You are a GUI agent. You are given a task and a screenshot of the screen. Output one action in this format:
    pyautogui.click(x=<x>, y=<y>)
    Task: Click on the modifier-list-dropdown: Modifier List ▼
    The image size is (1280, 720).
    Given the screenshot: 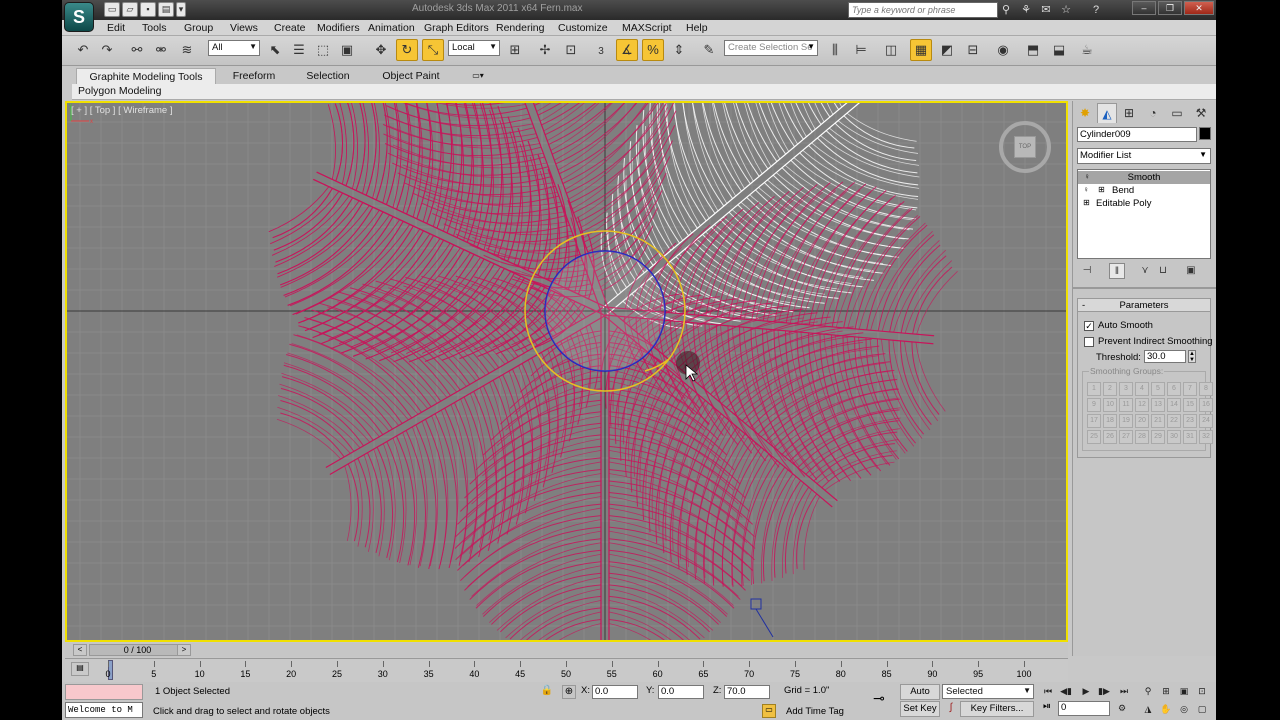 What is the action you would take?
    pyautogui.click(x=1144, y=156)
    